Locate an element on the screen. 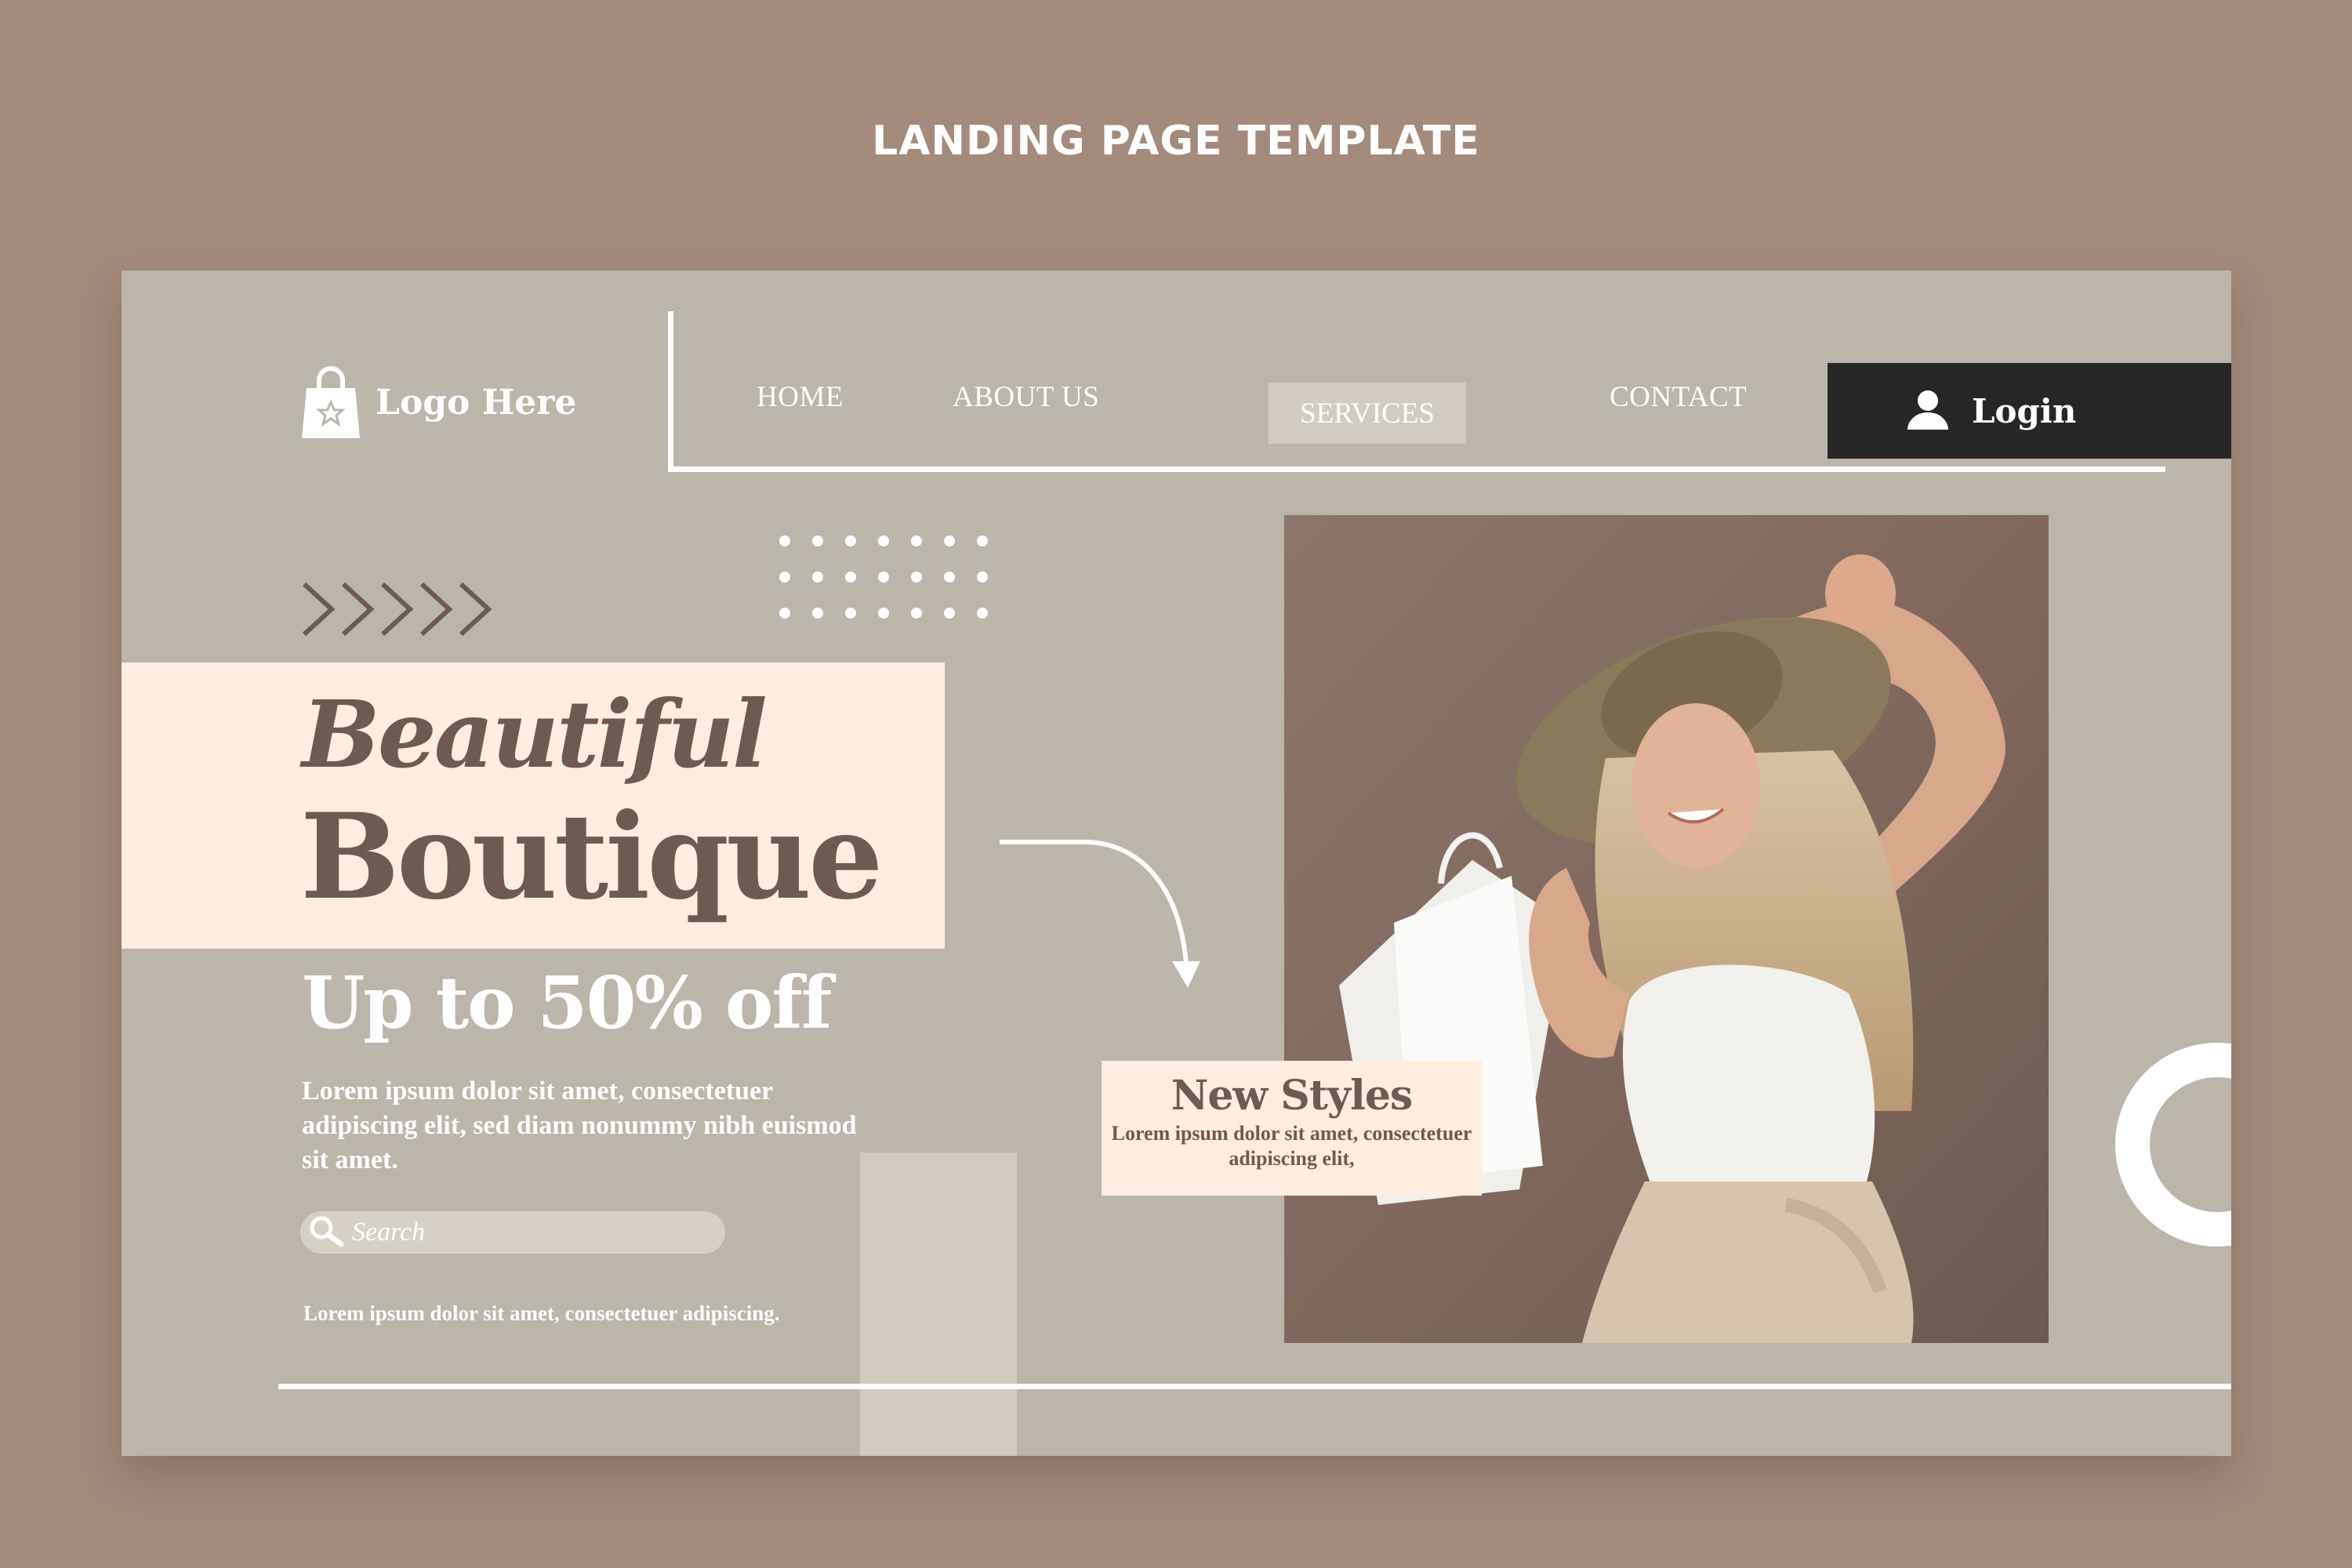 Image resolution: width=2352 pixels, height=1568 pixels. bottom-divider is located at coordinates (1254, 1386).